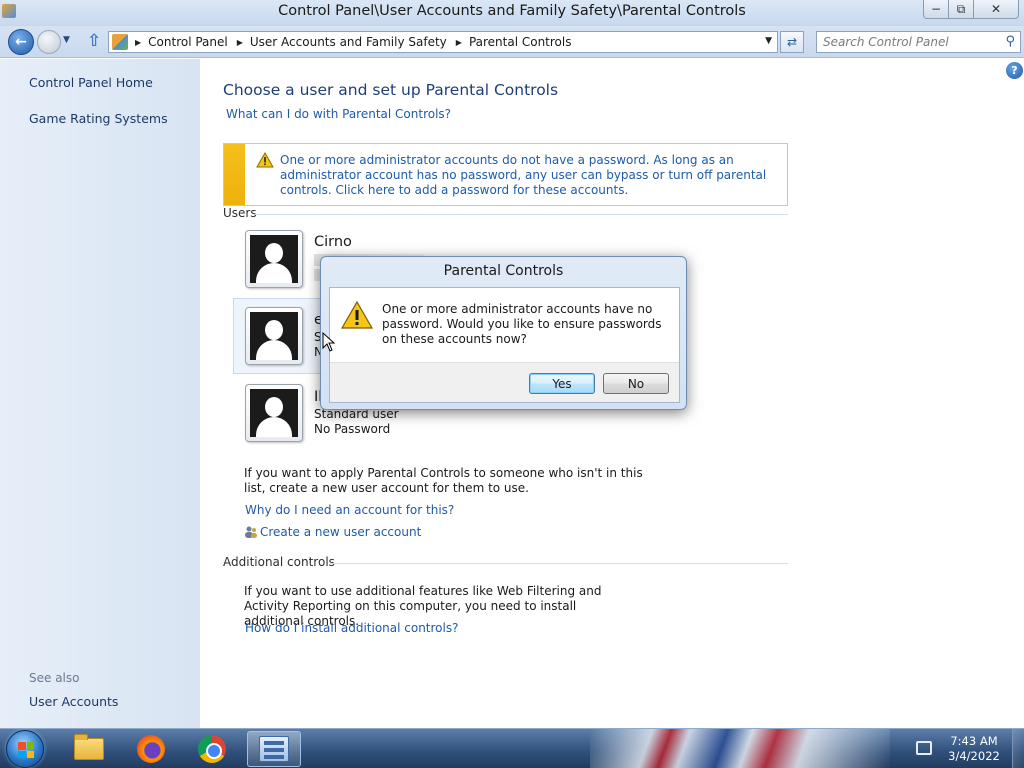  What do you see at coordinates (936, 9) in the screenshot?
I see `minimize-button: −` at bounding box center [936, 9].